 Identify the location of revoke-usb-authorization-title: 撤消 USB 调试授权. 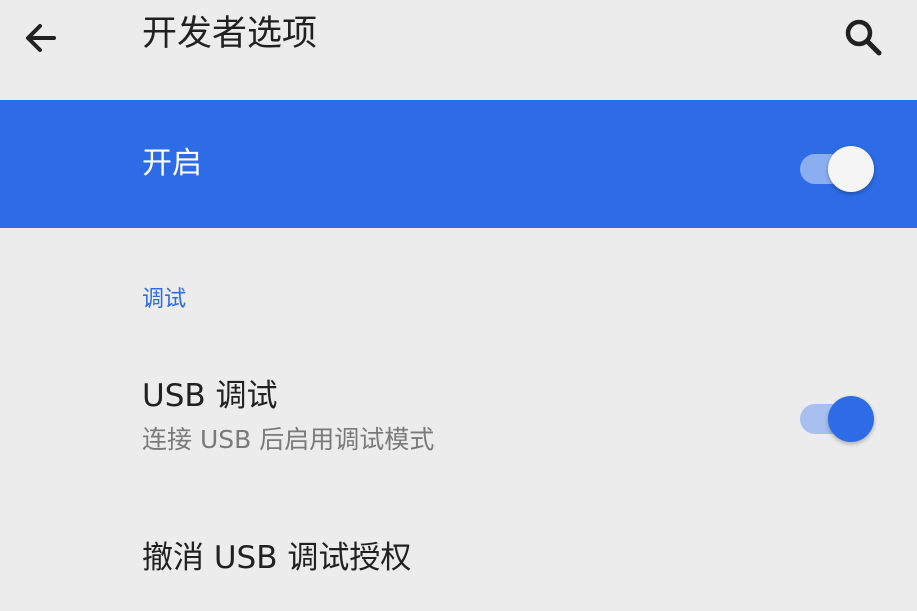
(277, 558).